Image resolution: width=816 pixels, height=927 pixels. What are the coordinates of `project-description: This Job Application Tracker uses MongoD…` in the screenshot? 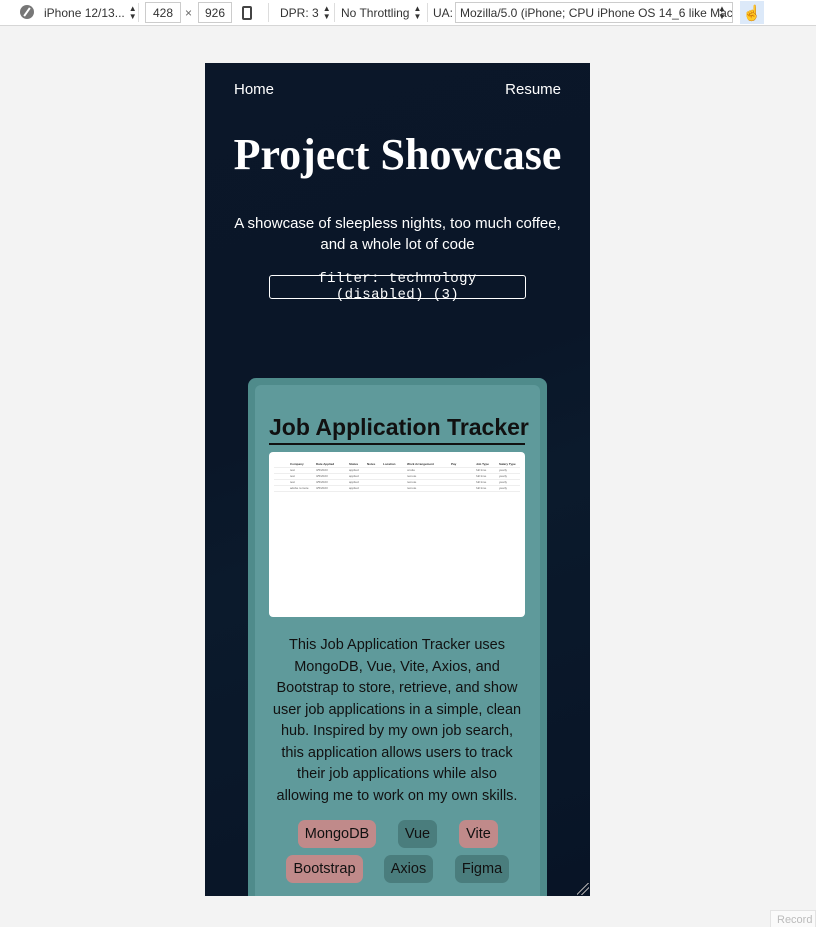 It's located at (397, 720).